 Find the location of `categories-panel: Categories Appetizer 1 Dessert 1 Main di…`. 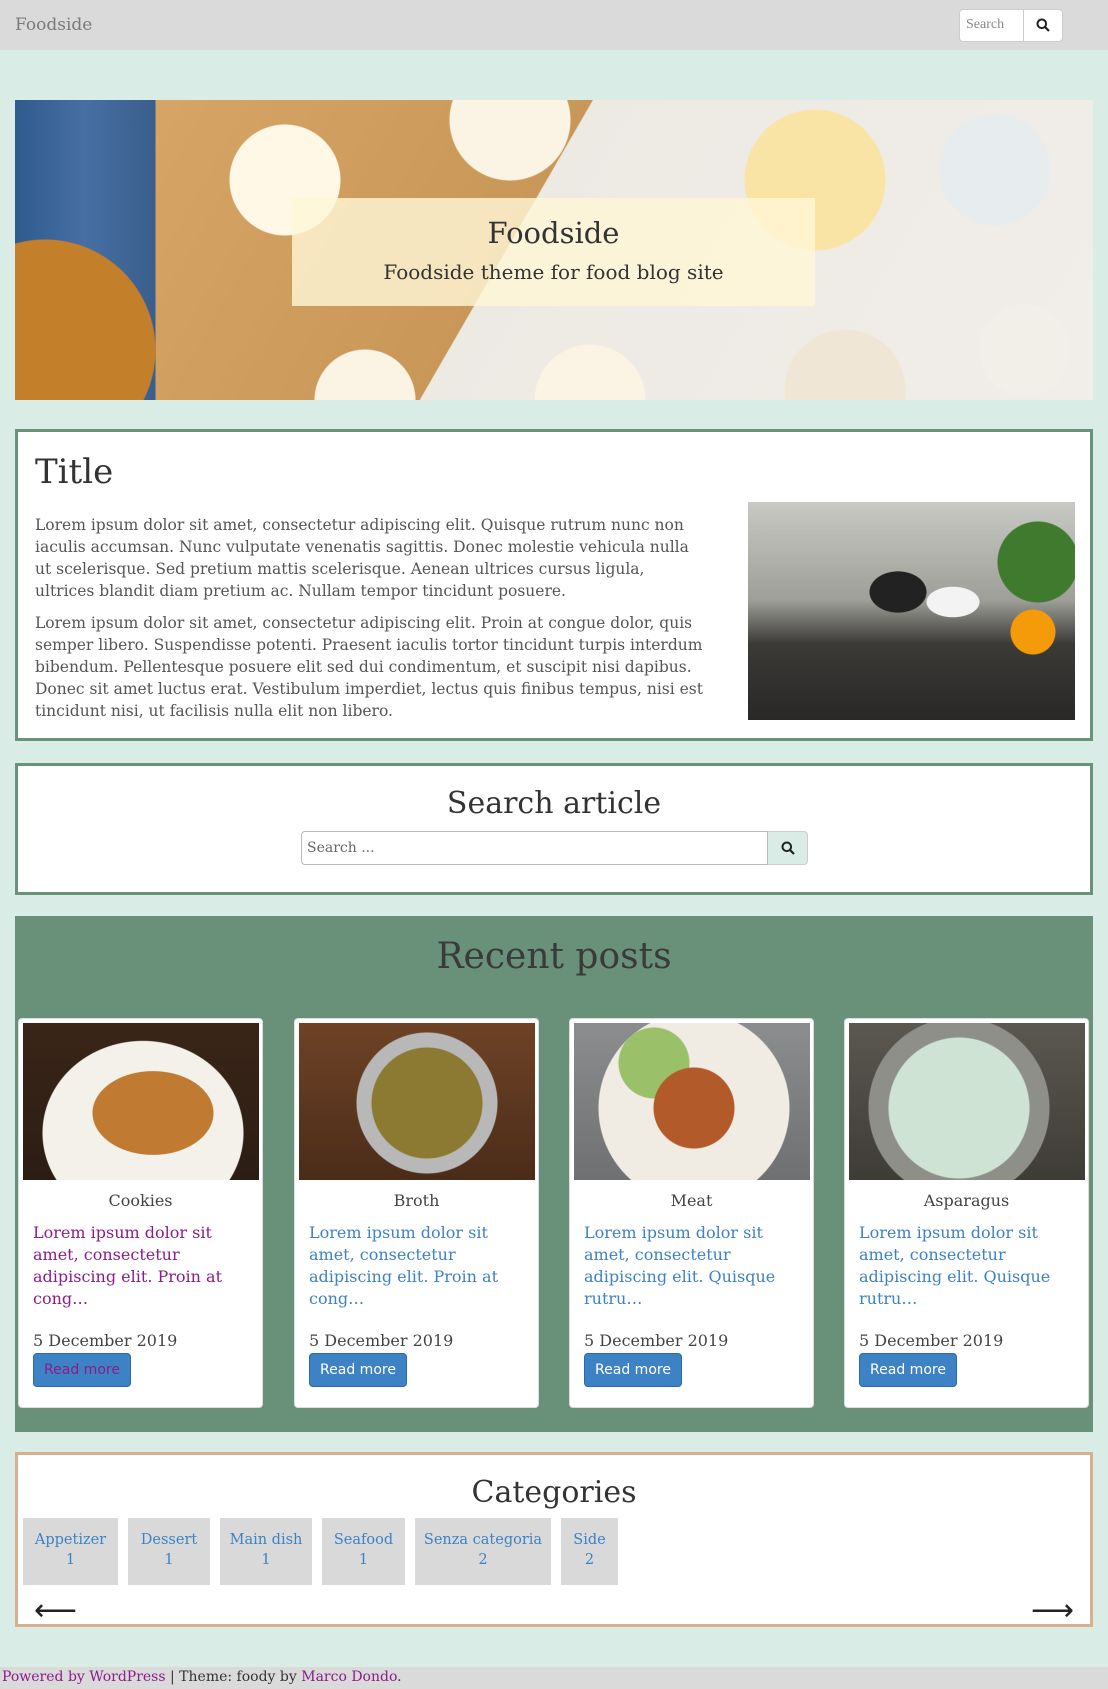

categories-panel: Categories Appetizer 1 Dessert 1 Main di… is located at coordinates (554, 1539).